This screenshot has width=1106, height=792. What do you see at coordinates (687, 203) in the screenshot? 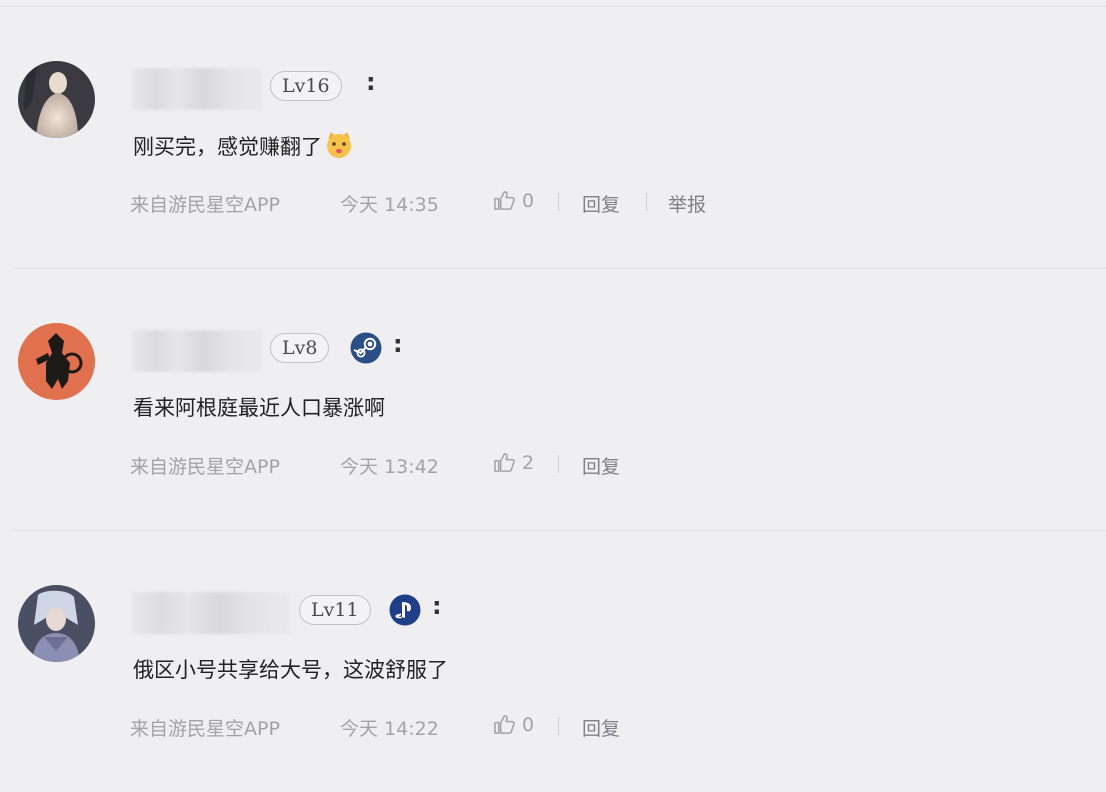
I see `report-button: 举报` at bounding box center [687, 203].